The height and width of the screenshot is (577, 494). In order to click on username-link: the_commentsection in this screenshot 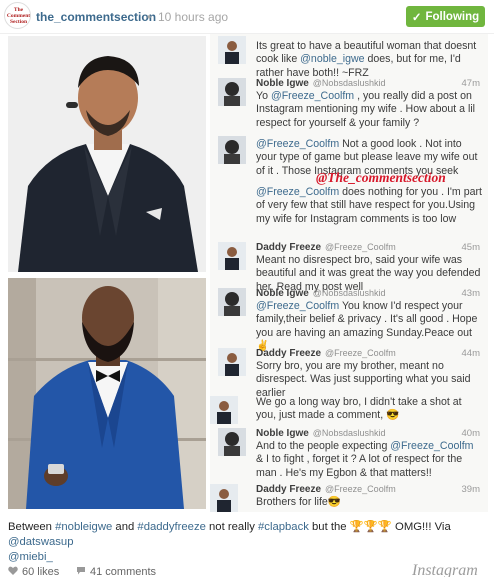, I will do `click(96, 17)`.